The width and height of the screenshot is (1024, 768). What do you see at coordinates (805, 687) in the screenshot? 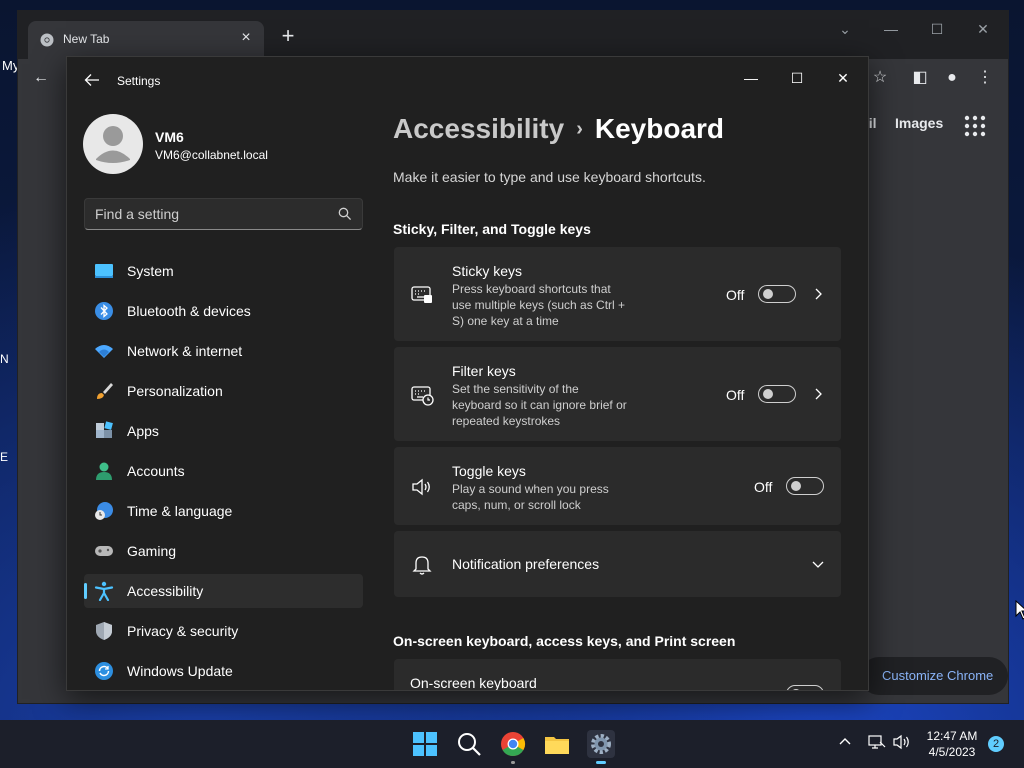
I see `on-screen-keyboard-toggle` at bounding box center [805, 687].